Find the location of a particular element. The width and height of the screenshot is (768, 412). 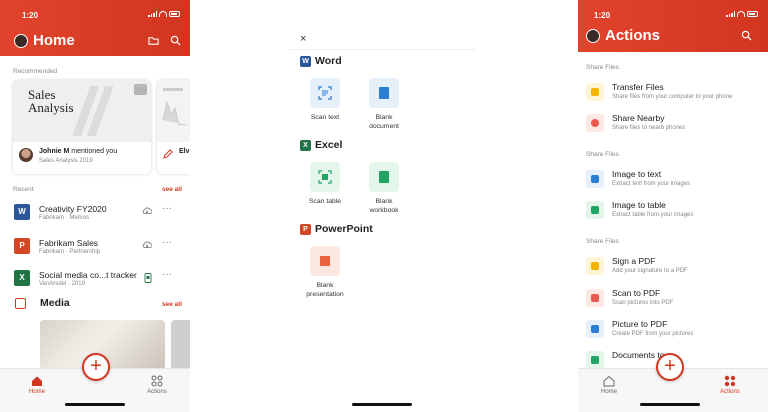

home-header: 1:20 Home is located at coordinates (95, 28).